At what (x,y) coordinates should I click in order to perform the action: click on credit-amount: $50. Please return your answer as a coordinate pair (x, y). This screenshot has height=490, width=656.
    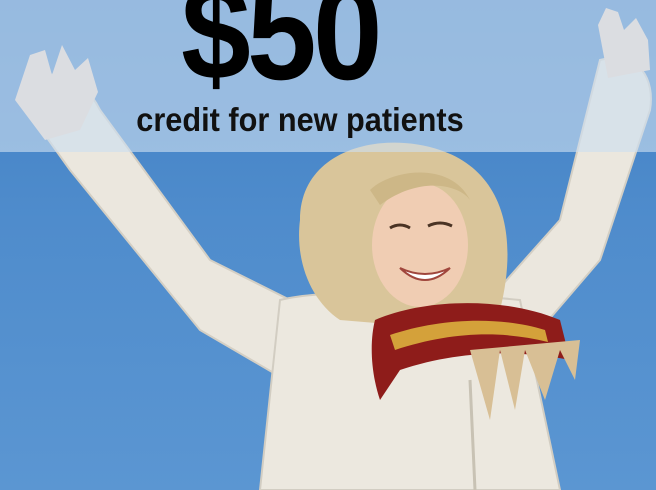
    Looking at the image, I should click on (281, 54).